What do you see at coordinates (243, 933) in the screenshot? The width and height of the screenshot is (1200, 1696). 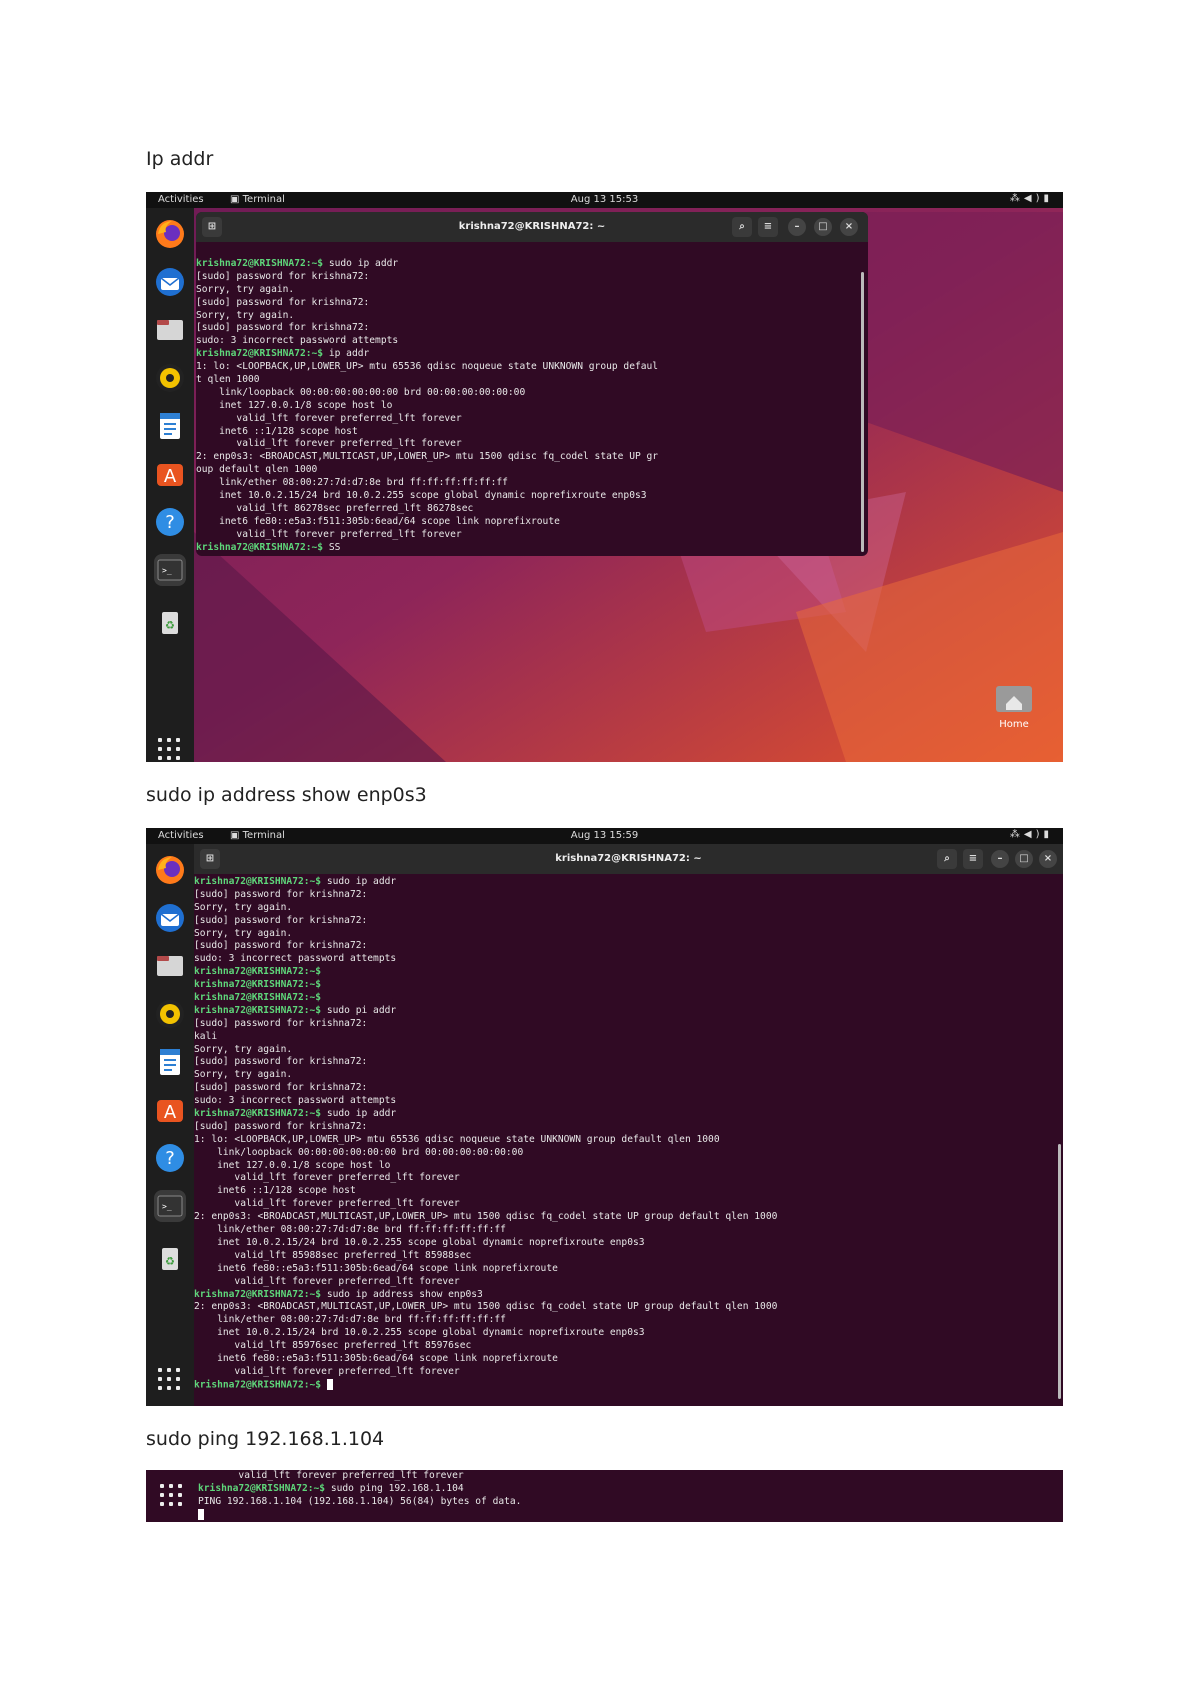 I see `terminal-line-text: Sorry, try again.` at bounding box center [243, 933].